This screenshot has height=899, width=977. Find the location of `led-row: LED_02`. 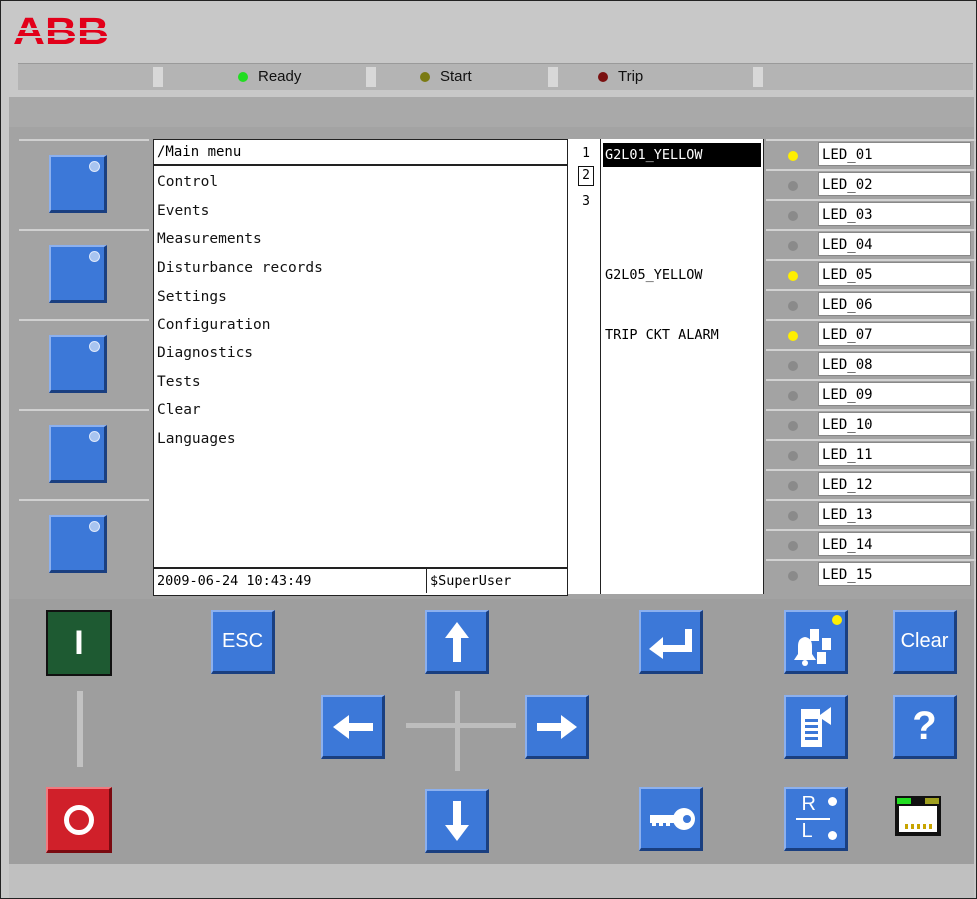

led-row: LED_02 is located at coordinates (871, 184).